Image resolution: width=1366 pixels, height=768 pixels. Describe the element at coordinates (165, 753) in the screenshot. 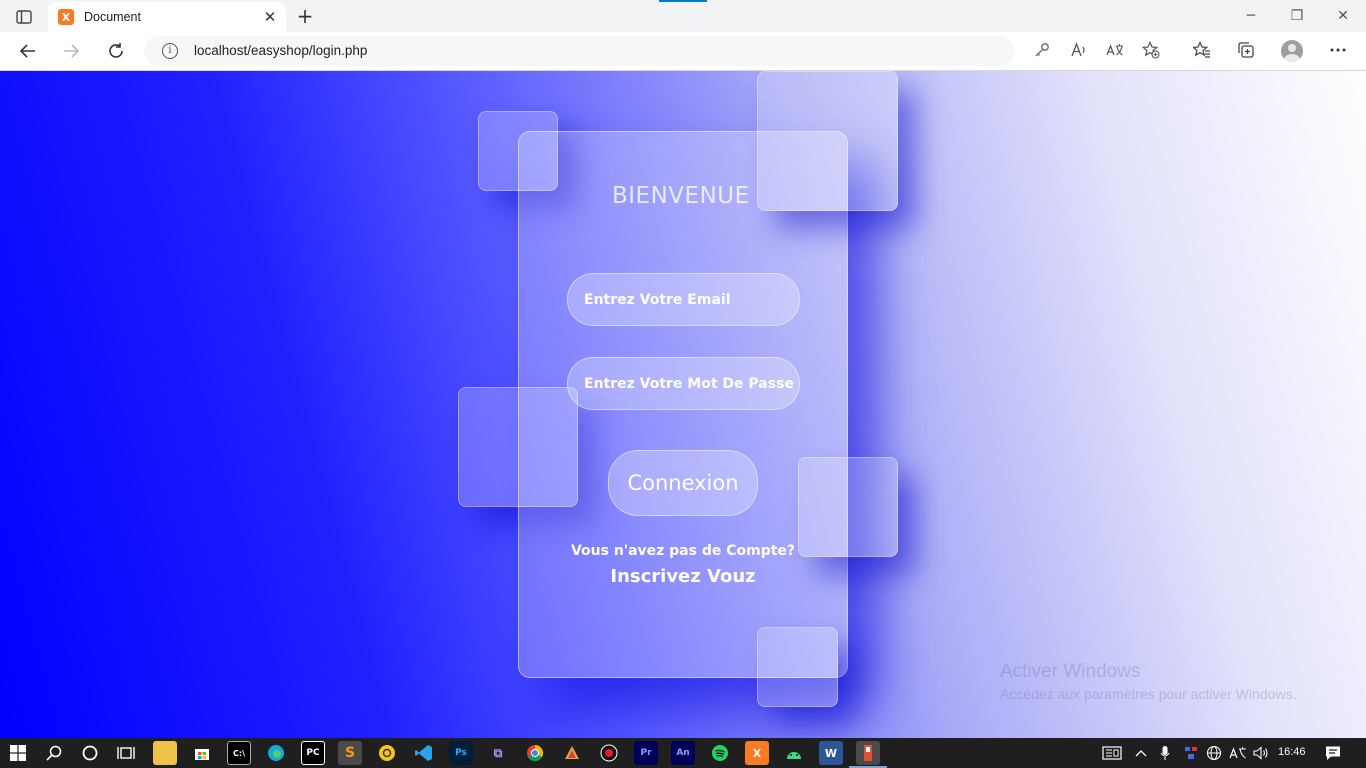

I see `file-explorer-icon` at that location.